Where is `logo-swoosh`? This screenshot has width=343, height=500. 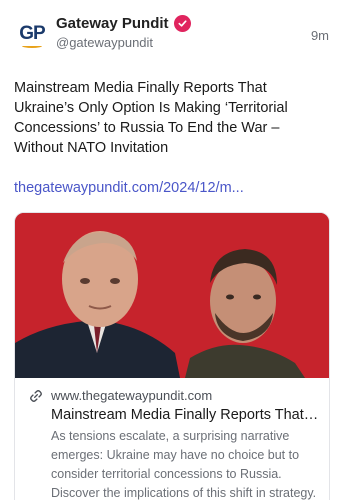 logo-swoosh is located at coordinates (32, 46).